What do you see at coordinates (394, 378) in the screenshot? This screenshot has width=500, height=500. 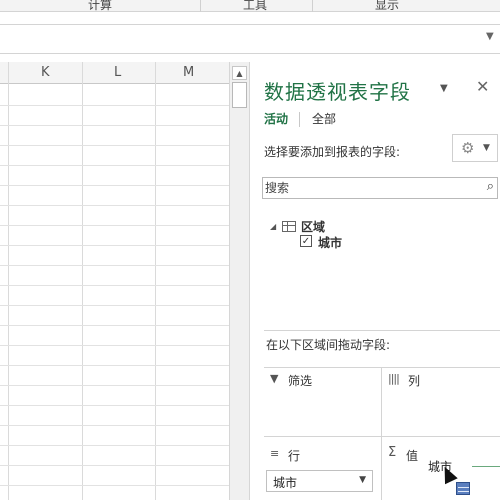 I see `columns-icon: ||||` at bounding box center [394, 378].